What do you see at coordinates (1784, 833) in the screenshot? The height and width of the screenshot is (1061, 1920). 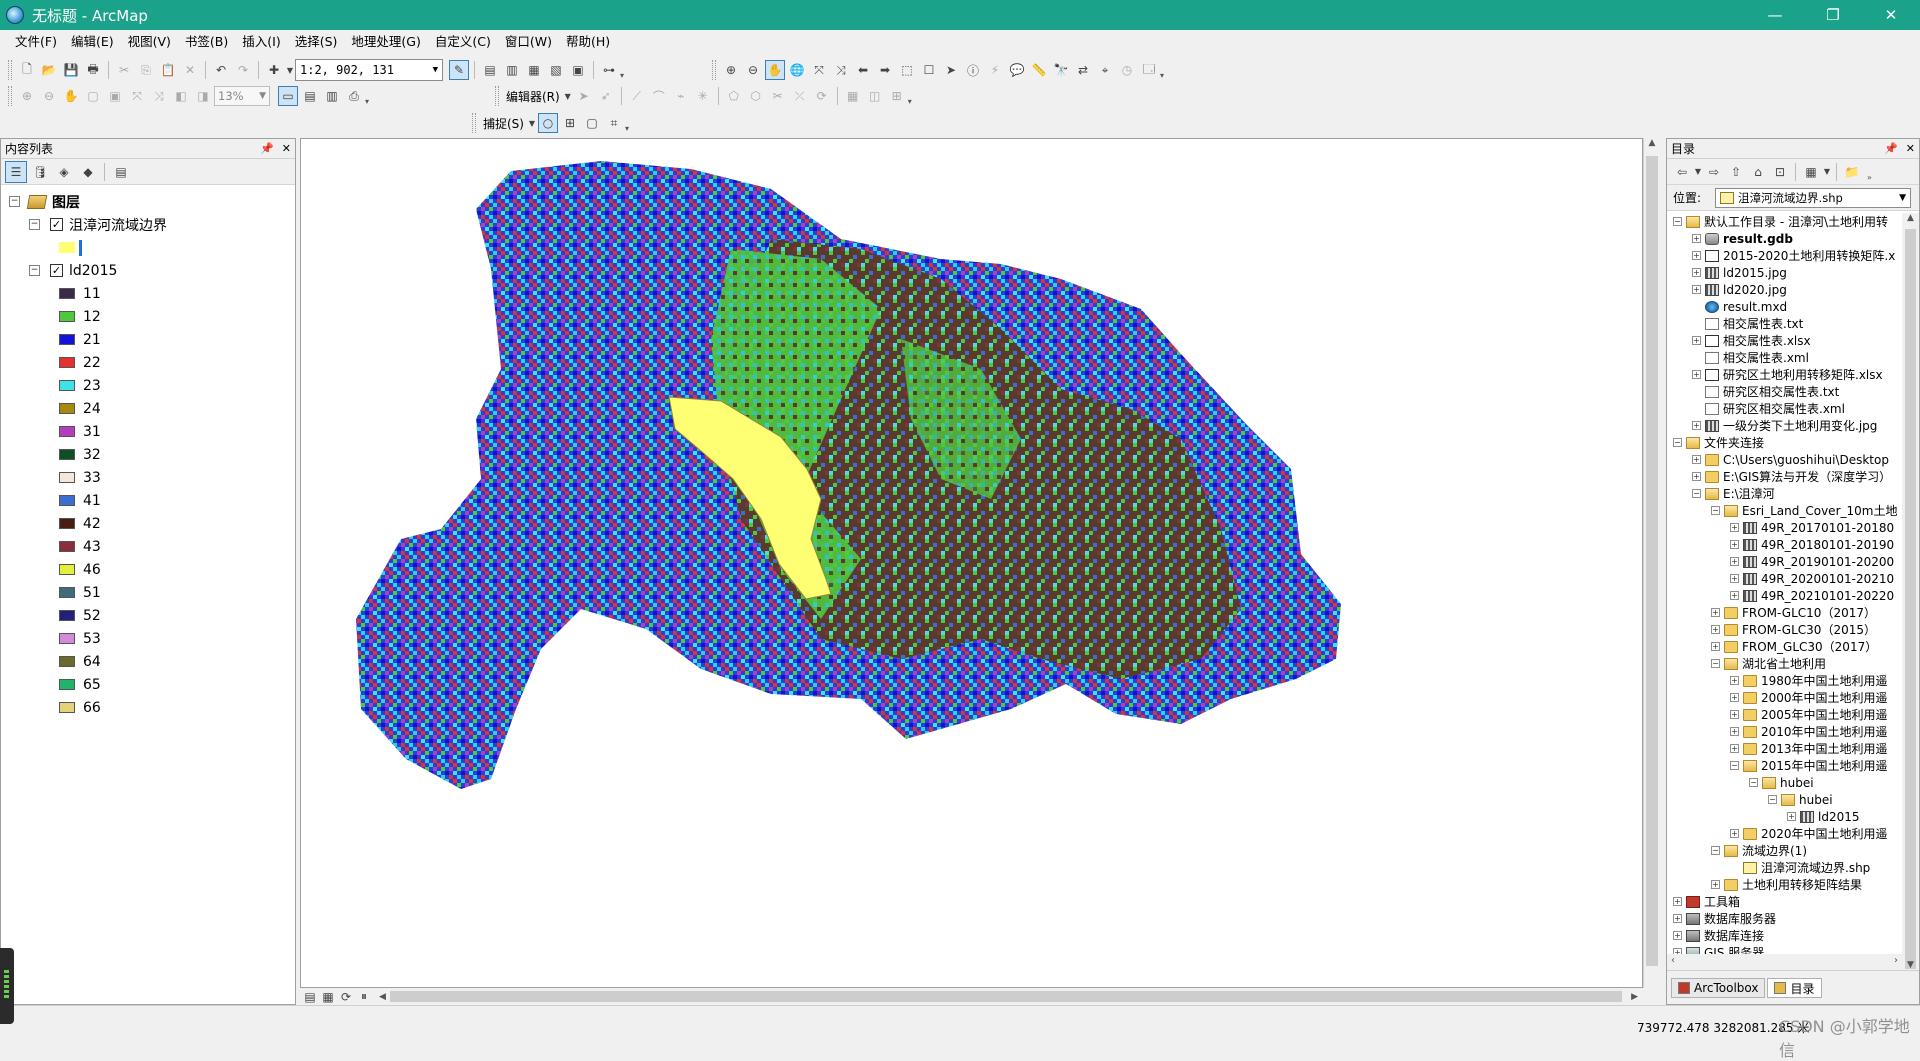 I see `catalog-tree-item: +2020年中国土地利用遥` at bounding box center [1784, 833].